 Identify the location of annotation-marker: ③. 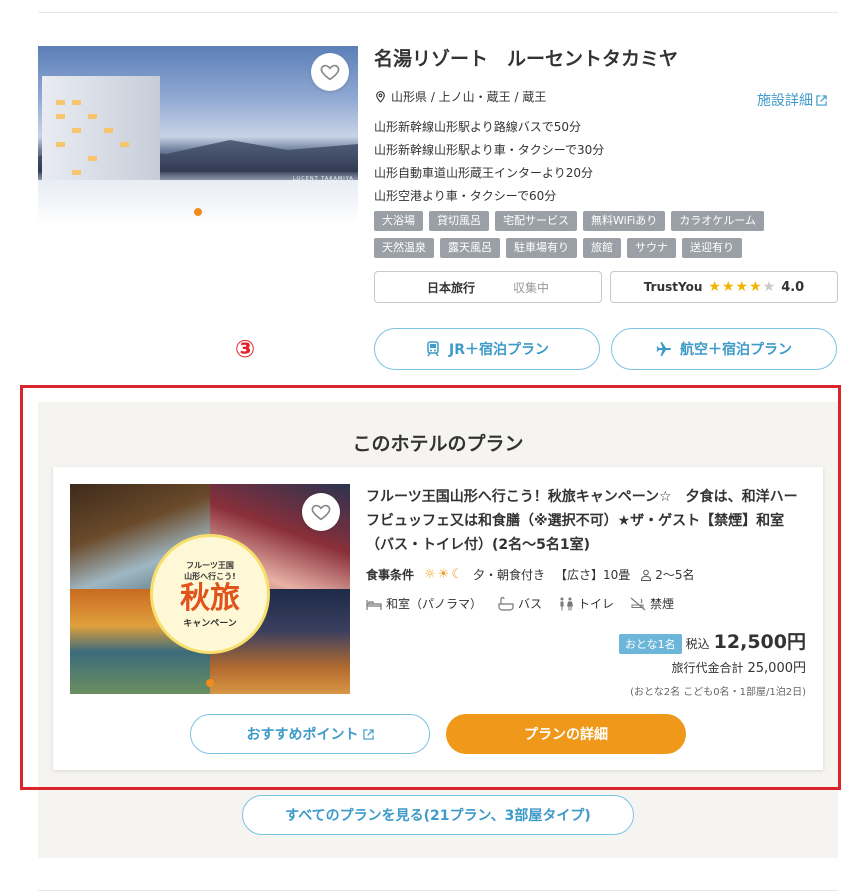
(245, 349).